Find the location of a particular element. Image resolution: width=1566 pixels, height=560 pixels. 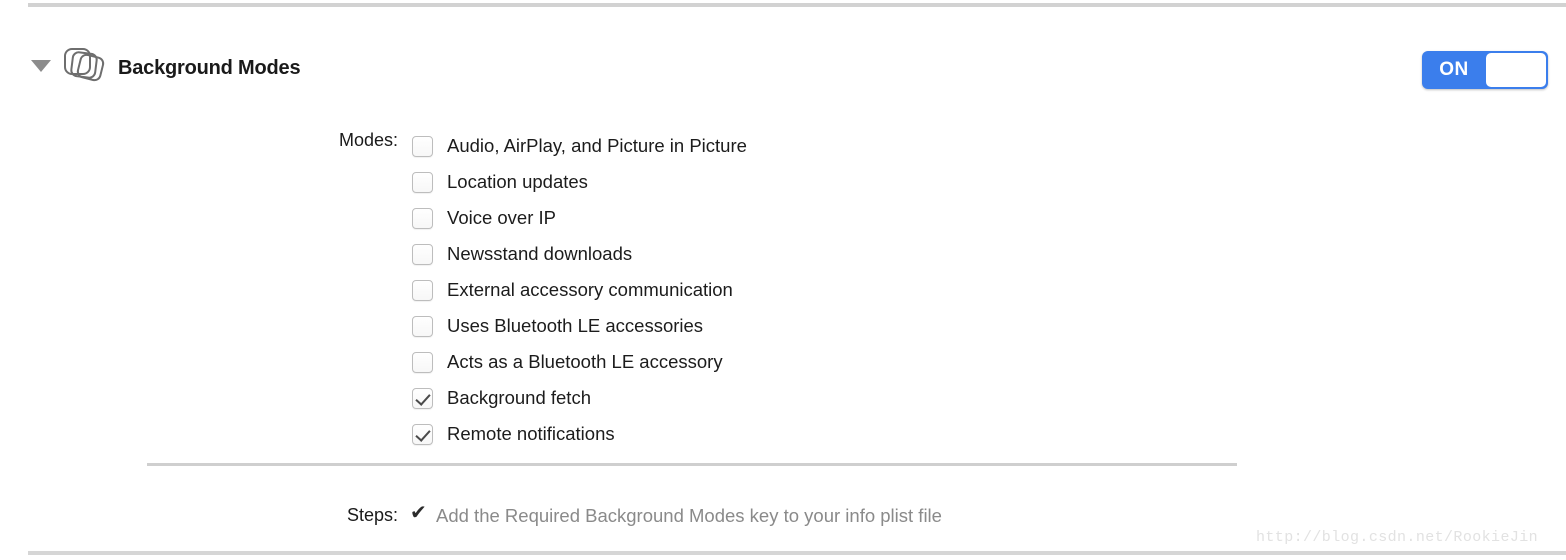

check-icon: ✔ is located at coordinates (418, 513).